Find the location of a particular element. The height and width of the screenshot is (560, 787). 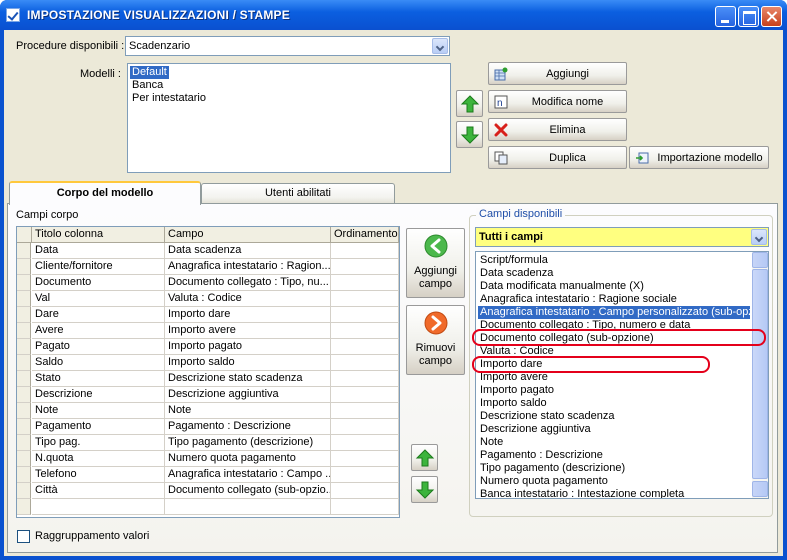

available-field-item: Script/formula is located at coordinates (514, 260).